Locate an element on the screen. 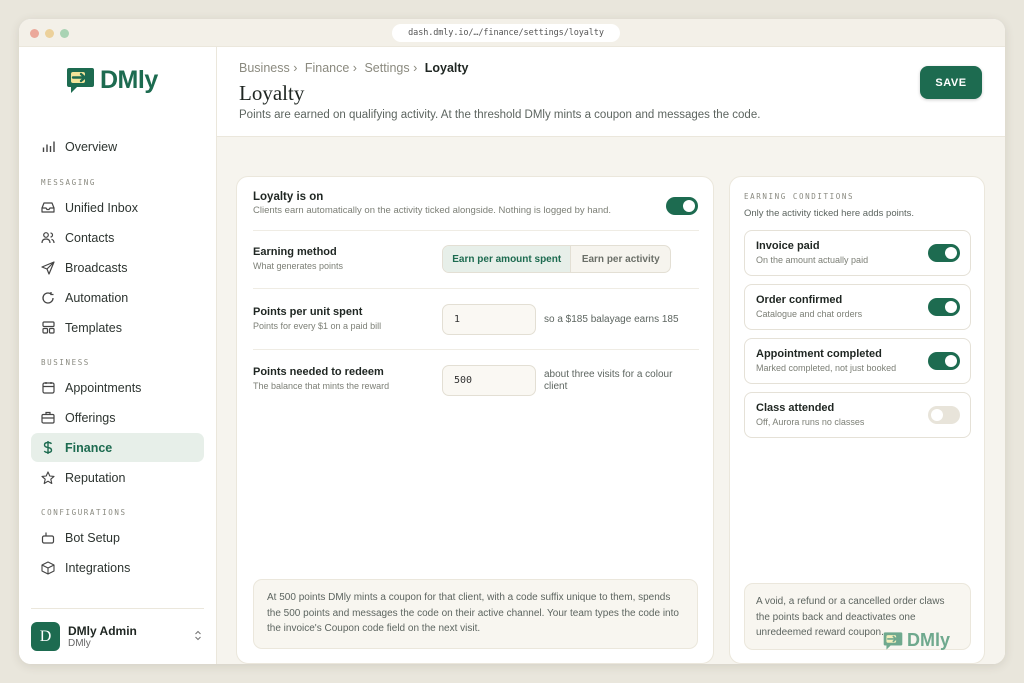 This screenshot has height=683, width=1024. loyalty-title: Loyalty is on is located at coordinates (288, 197).